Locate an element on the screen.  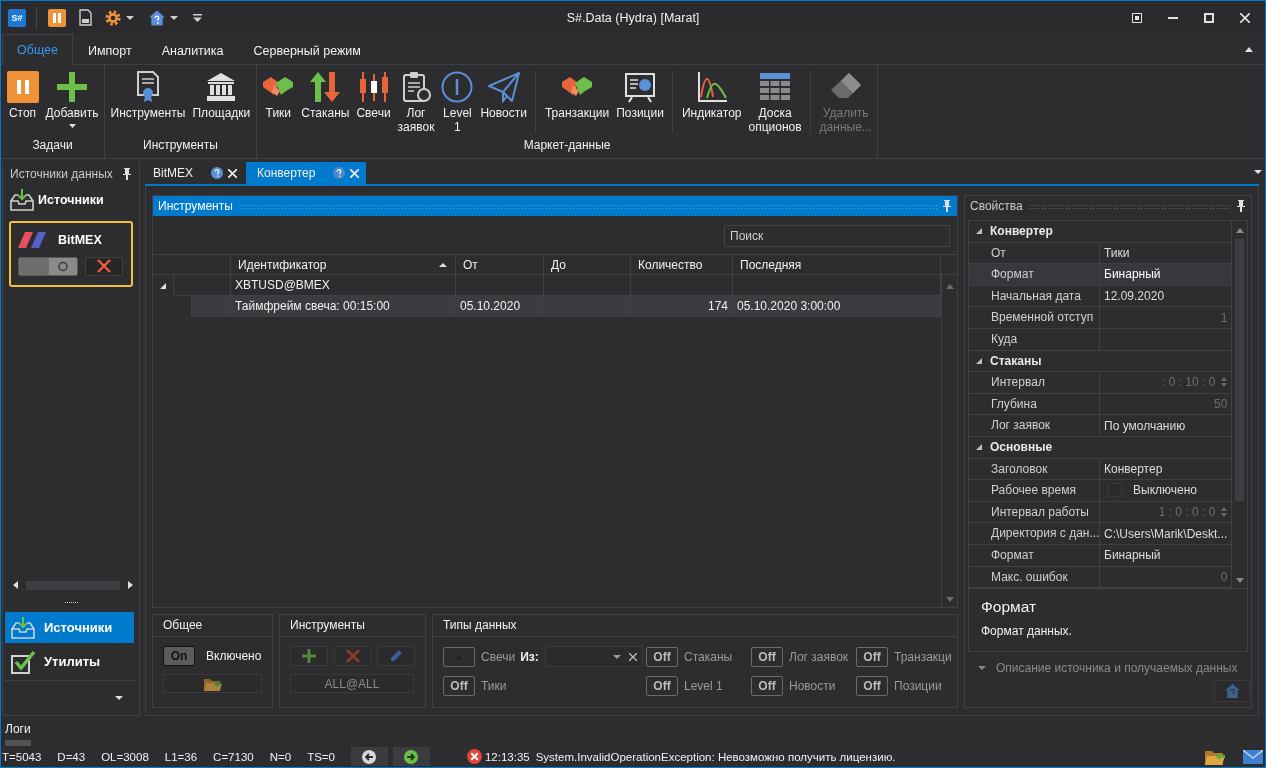
ribbon-tab: Аналитика is located at coordinates (192, 50).